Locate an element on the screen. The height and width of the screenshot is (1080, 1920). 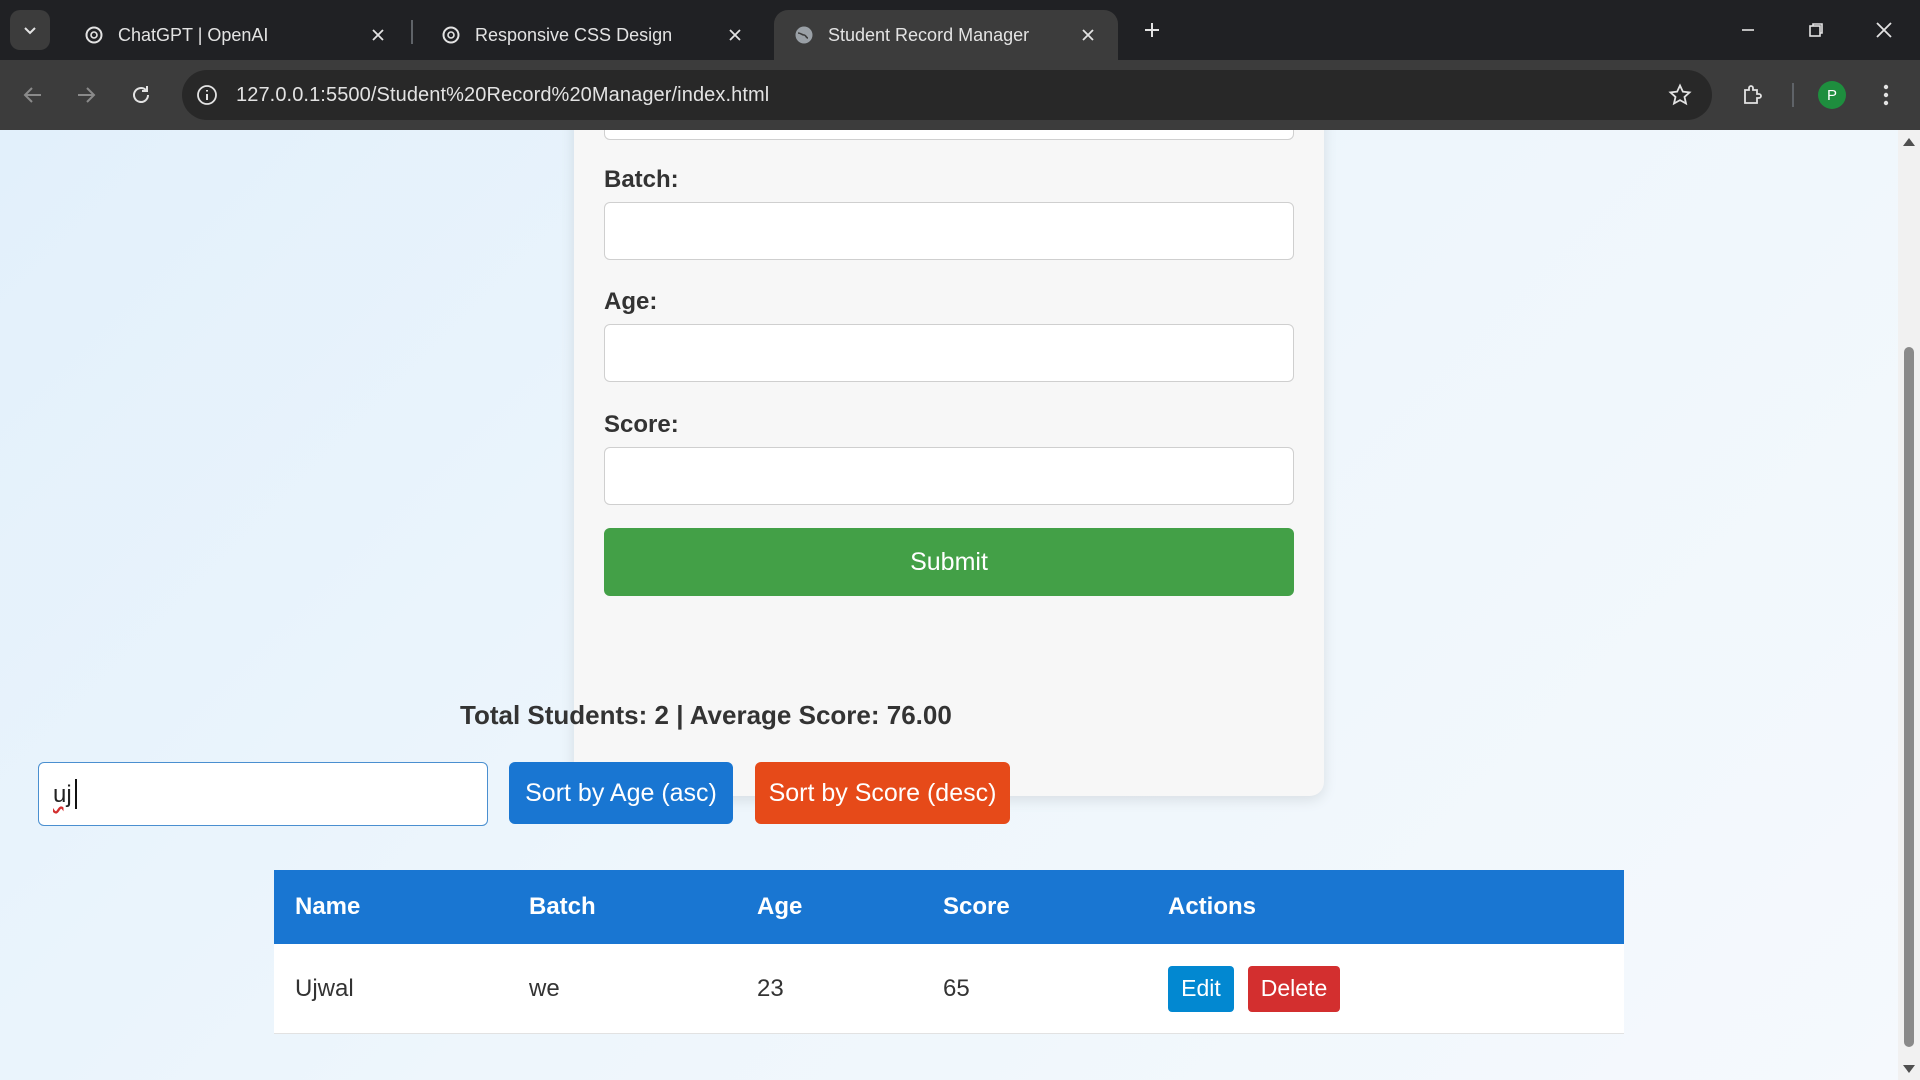
column-header-age: Age is located at coordinates (780, 906).